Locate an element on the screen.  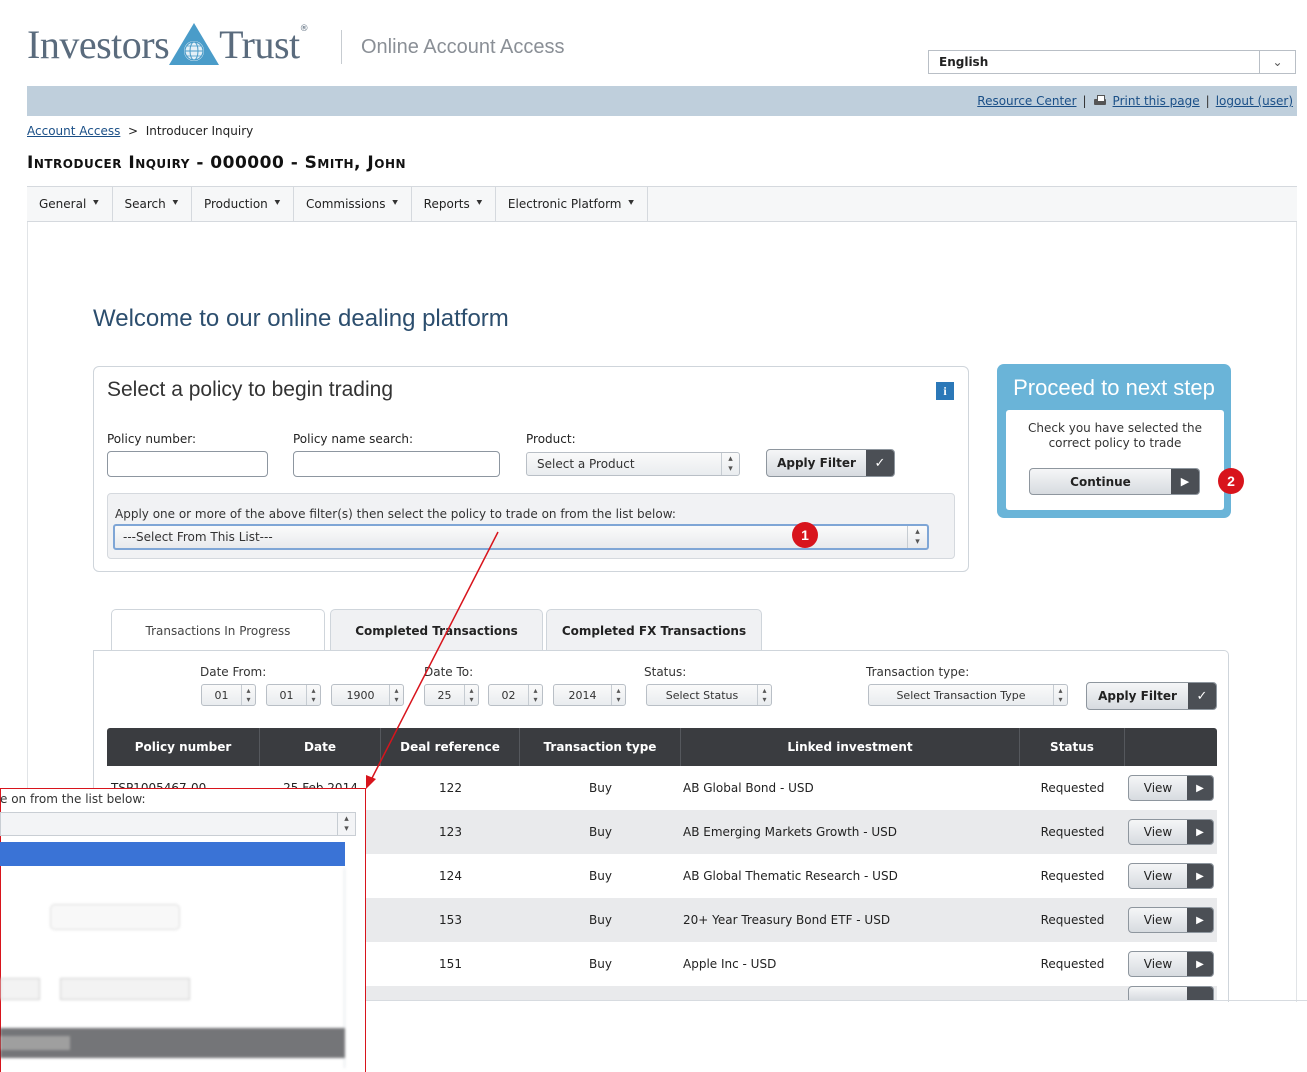
header-subtitle: Online Account Access is located at coordinates (463, 47).